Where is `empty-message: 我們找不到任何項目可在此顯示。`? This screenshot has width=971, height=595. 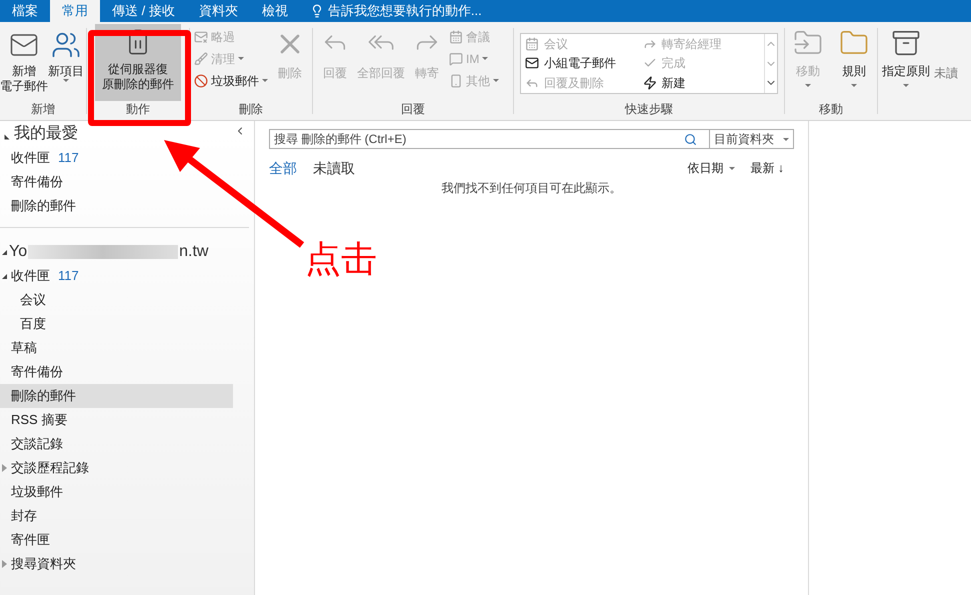
empty-message: 我們找不到任何項目可在此顯示。 is located at coordinates (531, 188).